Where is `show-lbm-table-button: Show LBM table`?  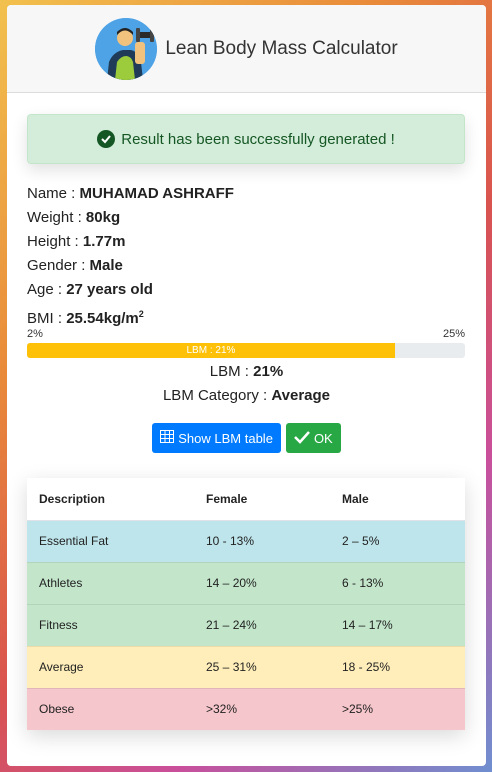 show-lbm-table-button: Show LBM table is located at coordinates (216, 438).